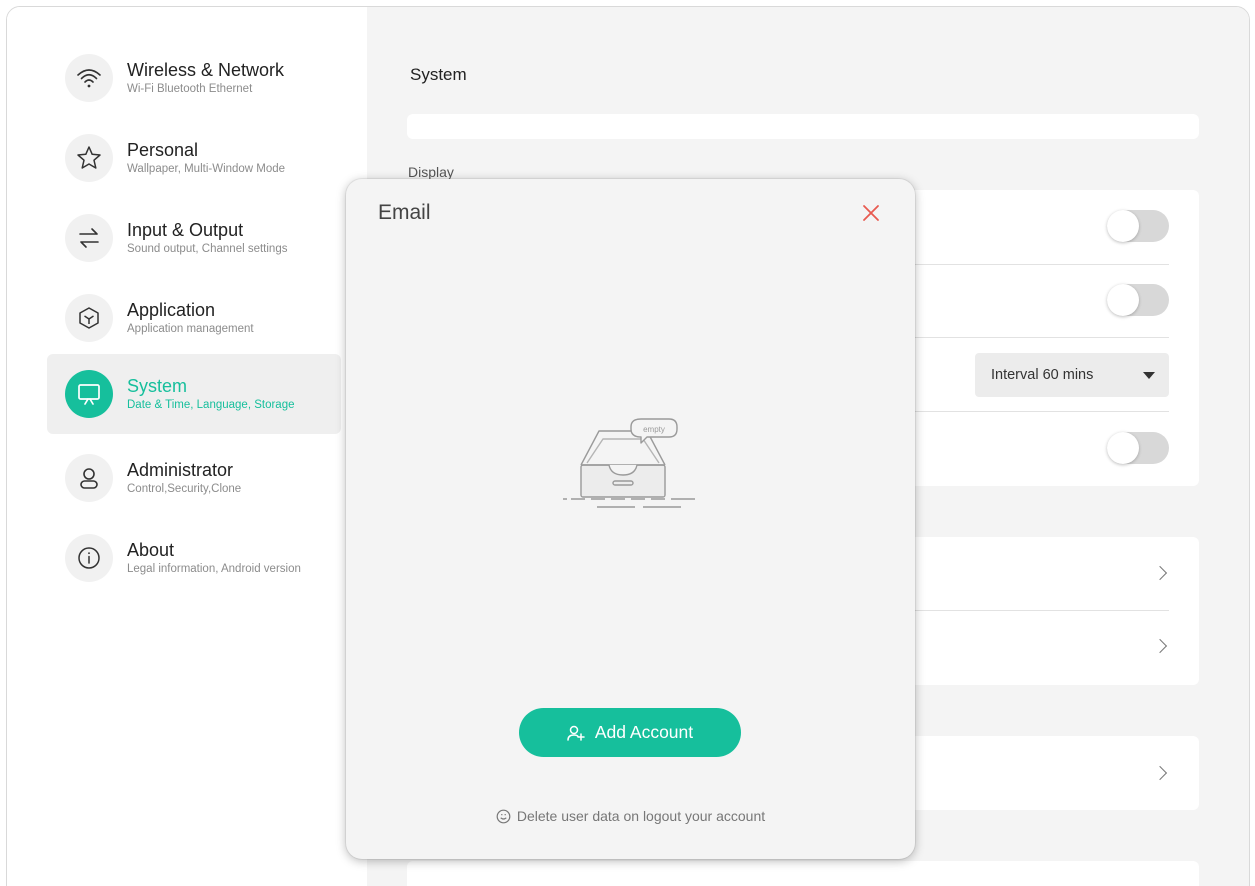 This screenshot has height=886, width=1255. I want to click on sidebar-item-title: About, so click(151, 550).